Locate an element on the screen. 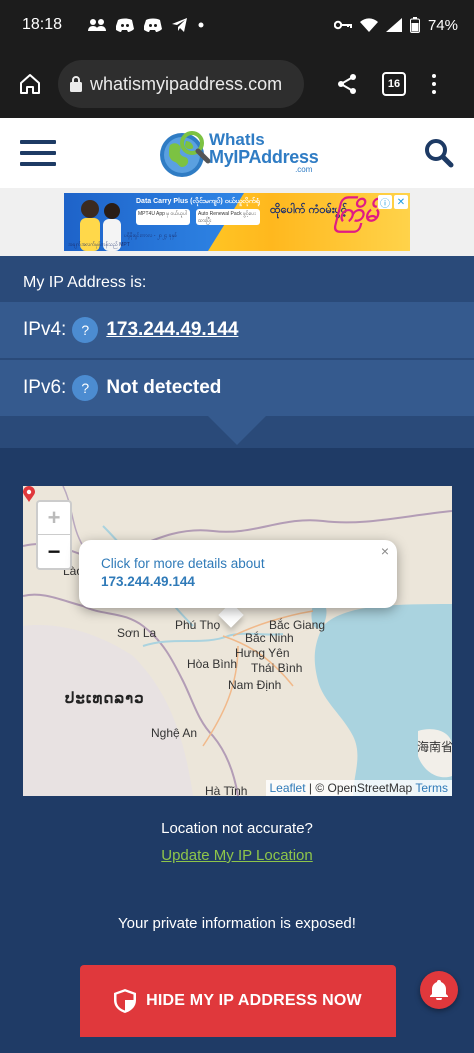 This screenshot has width=474, height=1053. ipv4-label: IPv4: is located at coordinates (45, 329).